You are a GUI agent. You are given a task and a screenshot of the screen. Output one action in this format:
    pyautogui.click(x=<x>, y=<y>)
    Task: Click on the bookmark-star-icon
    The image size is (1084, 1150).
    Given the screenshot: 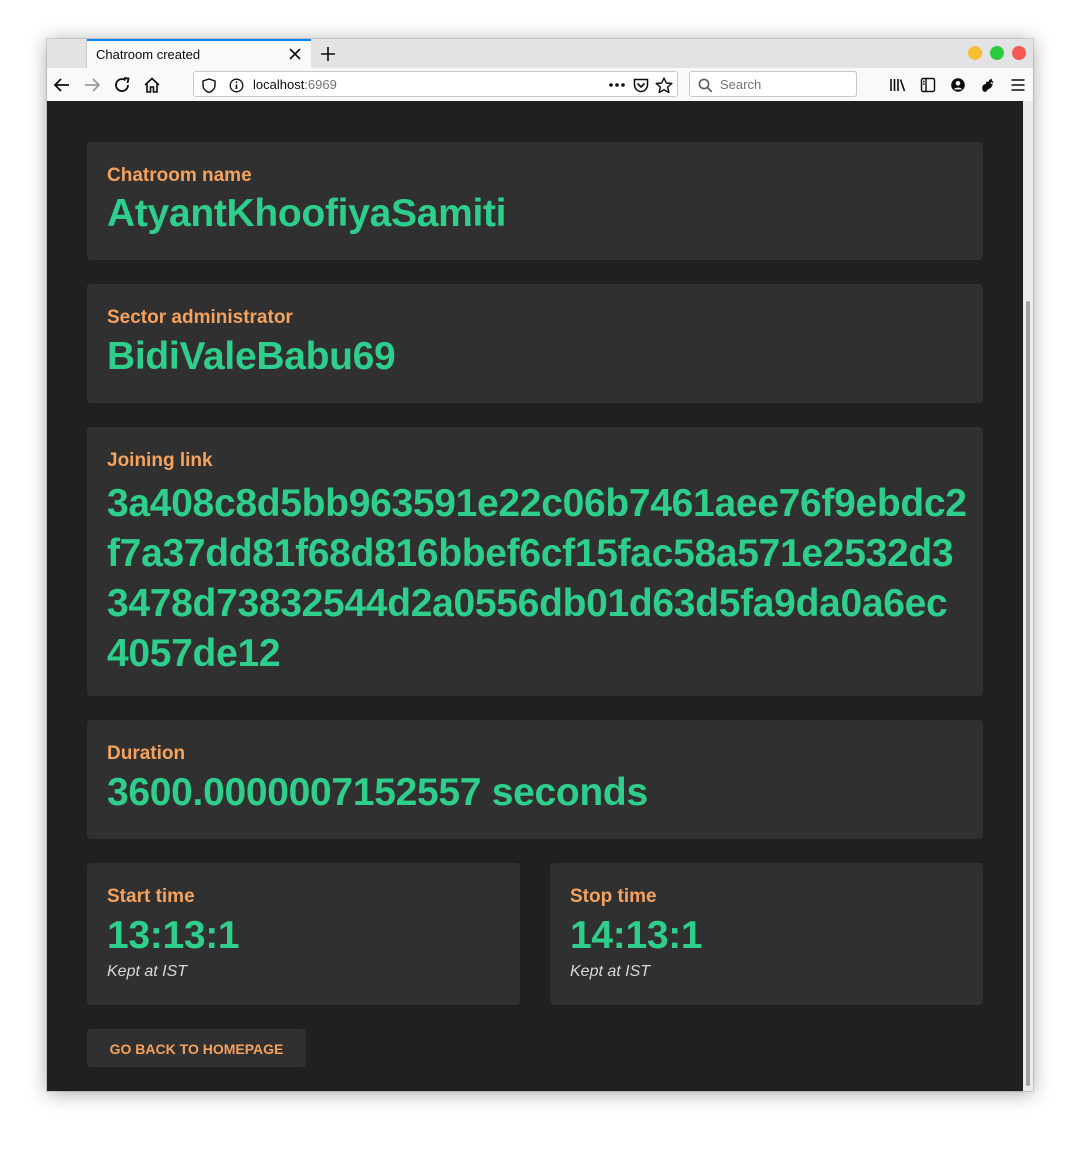 What is the action you would take?
    pyautogui.click(x=664, y=85)
    